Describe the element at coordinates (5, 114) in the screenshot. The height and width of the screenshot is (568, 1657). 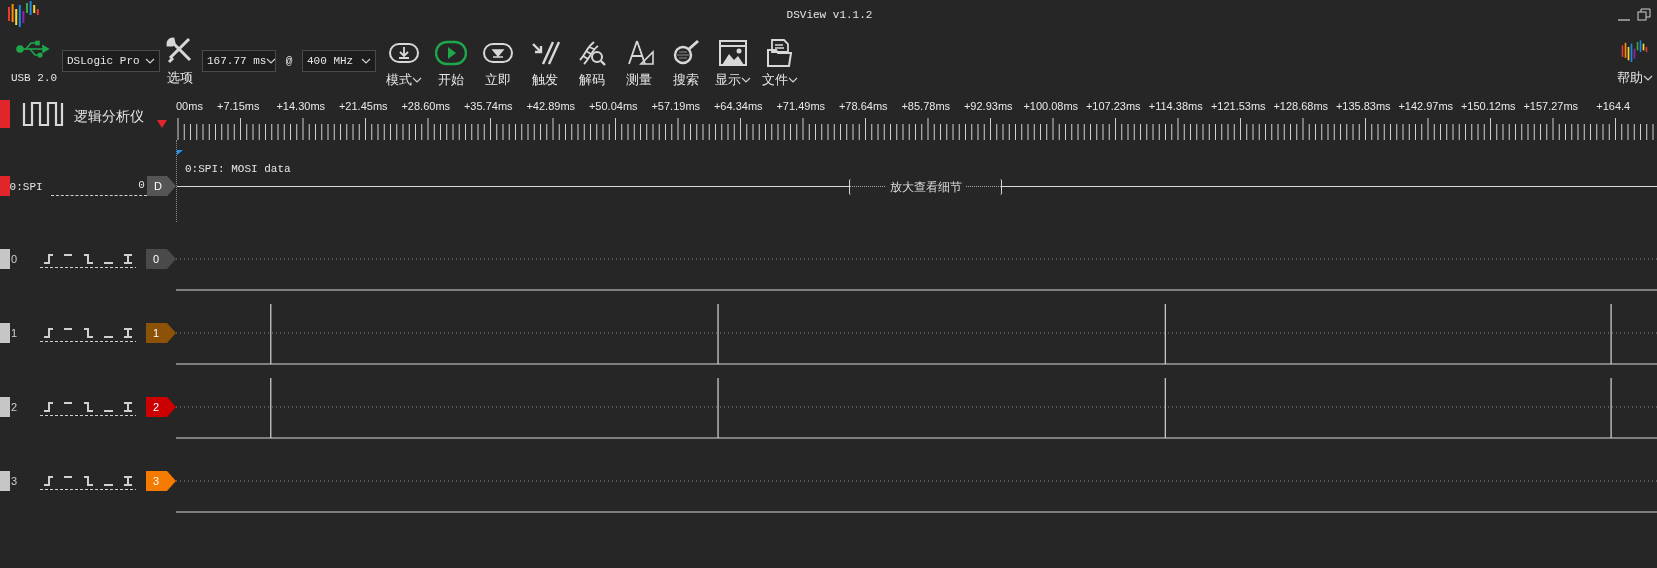
I see `mode-marker` at that location.